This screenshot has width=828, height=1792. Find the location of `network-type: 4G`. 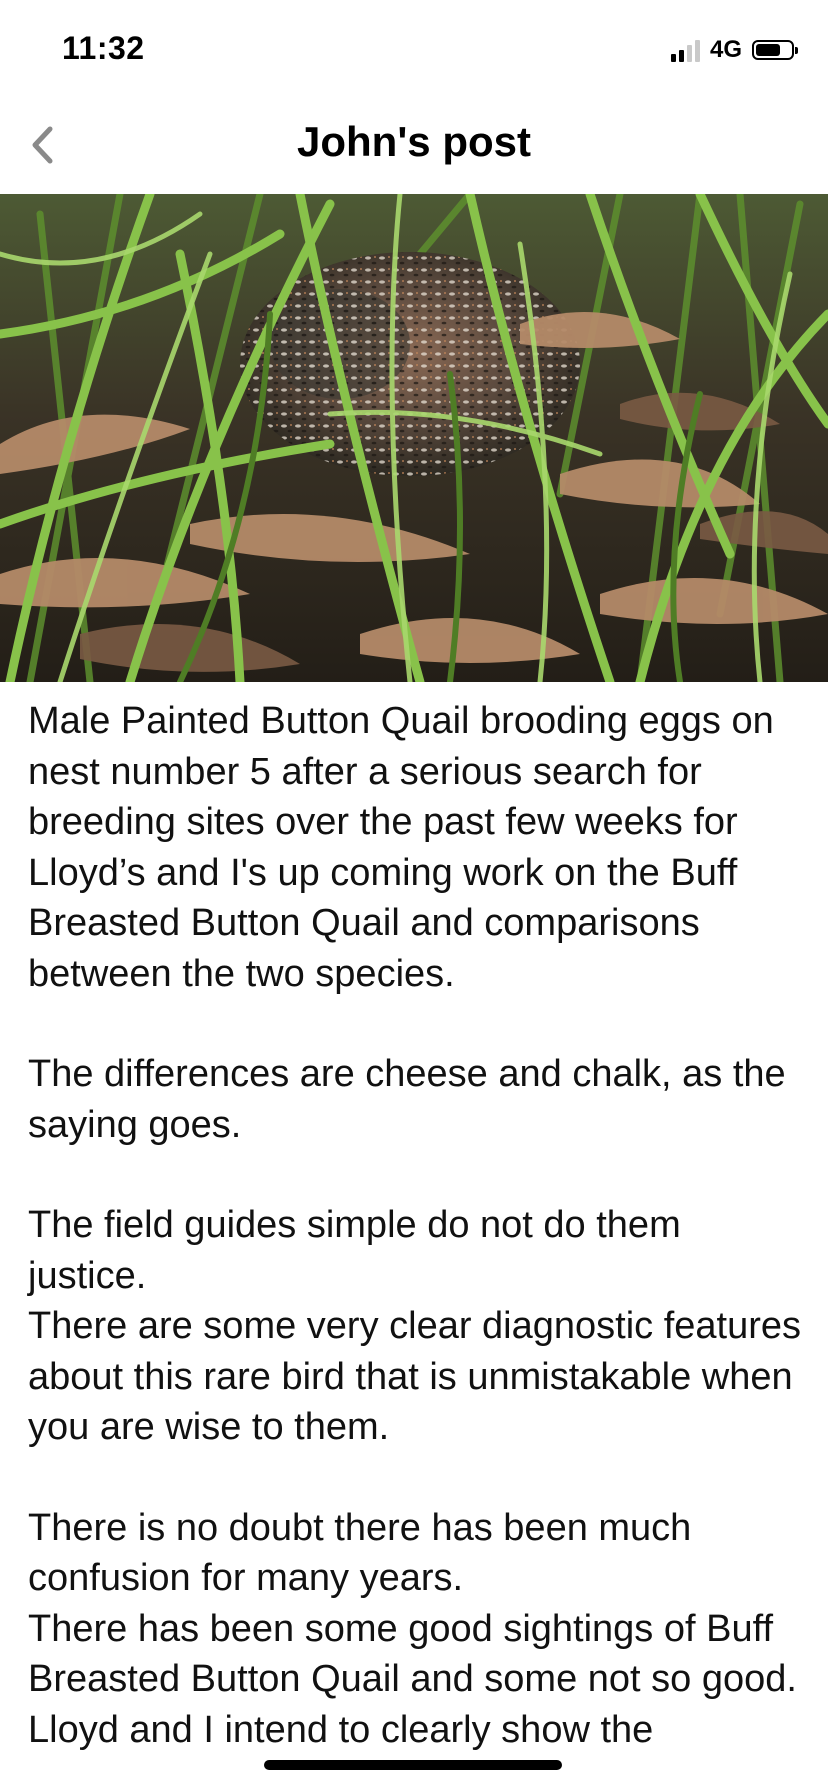

network-type: 4G is located at coordinates (725, 49).